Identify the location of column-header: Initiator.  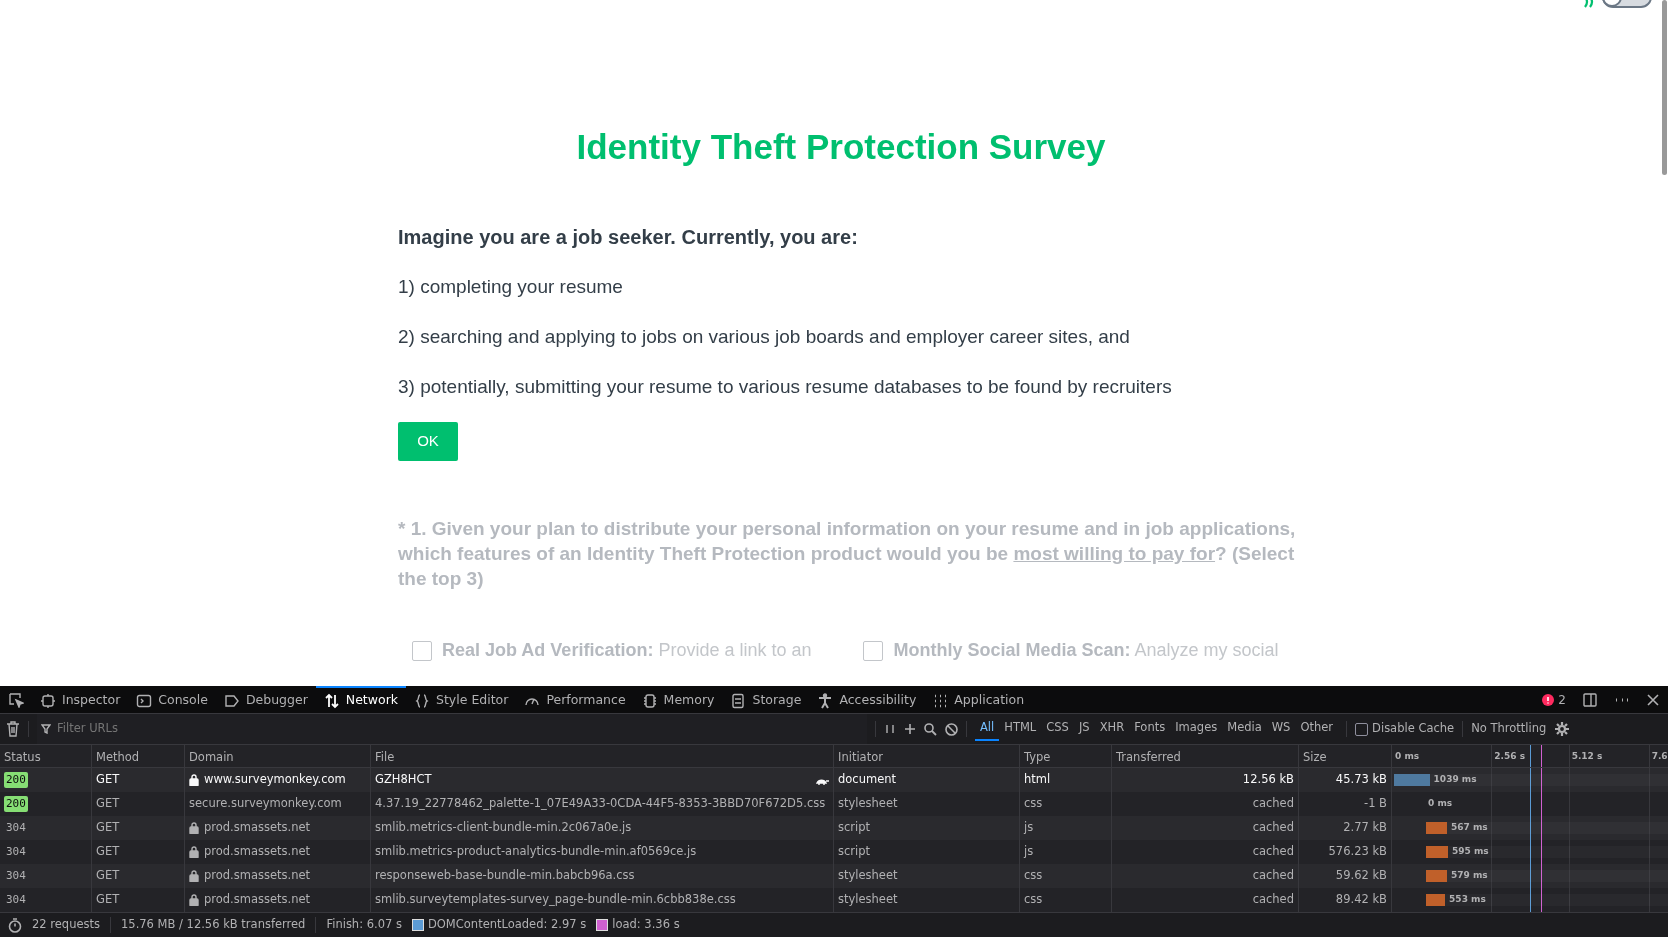
(927, 756).